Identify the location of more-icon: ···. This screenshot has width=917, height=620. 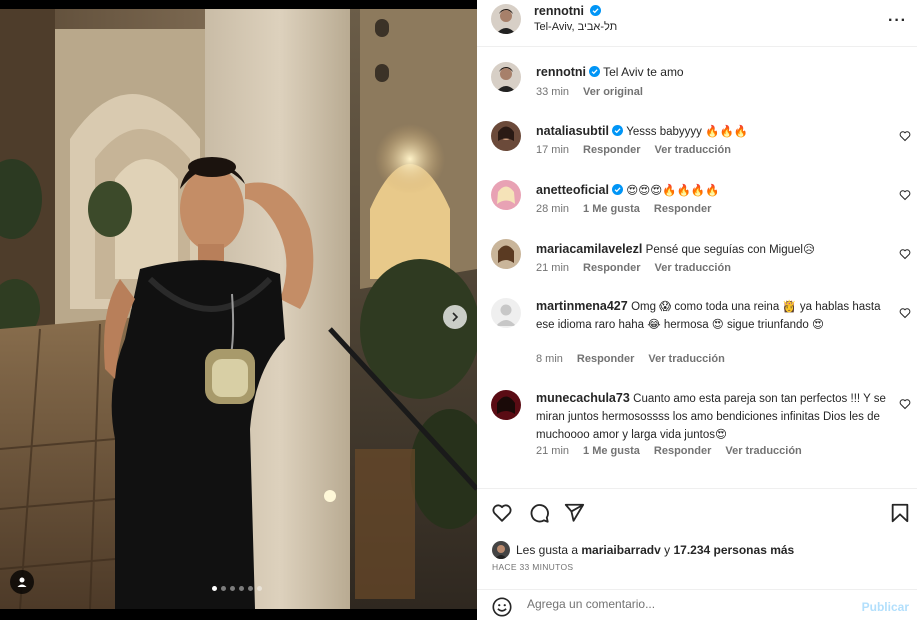
(897, 20).